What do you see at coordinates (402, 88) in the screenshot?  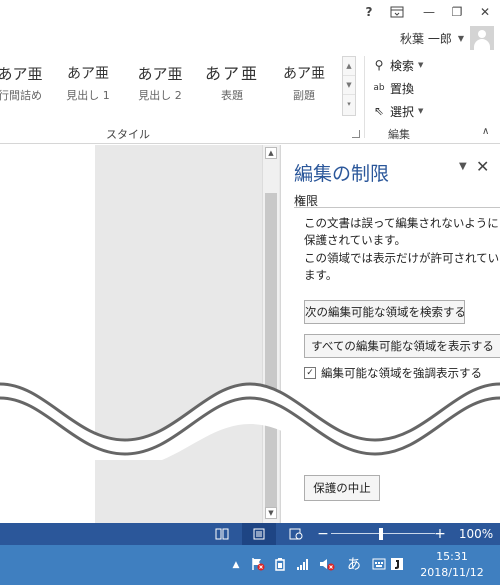 I see `replace-label: 置換` at bounding box center [402, 88].